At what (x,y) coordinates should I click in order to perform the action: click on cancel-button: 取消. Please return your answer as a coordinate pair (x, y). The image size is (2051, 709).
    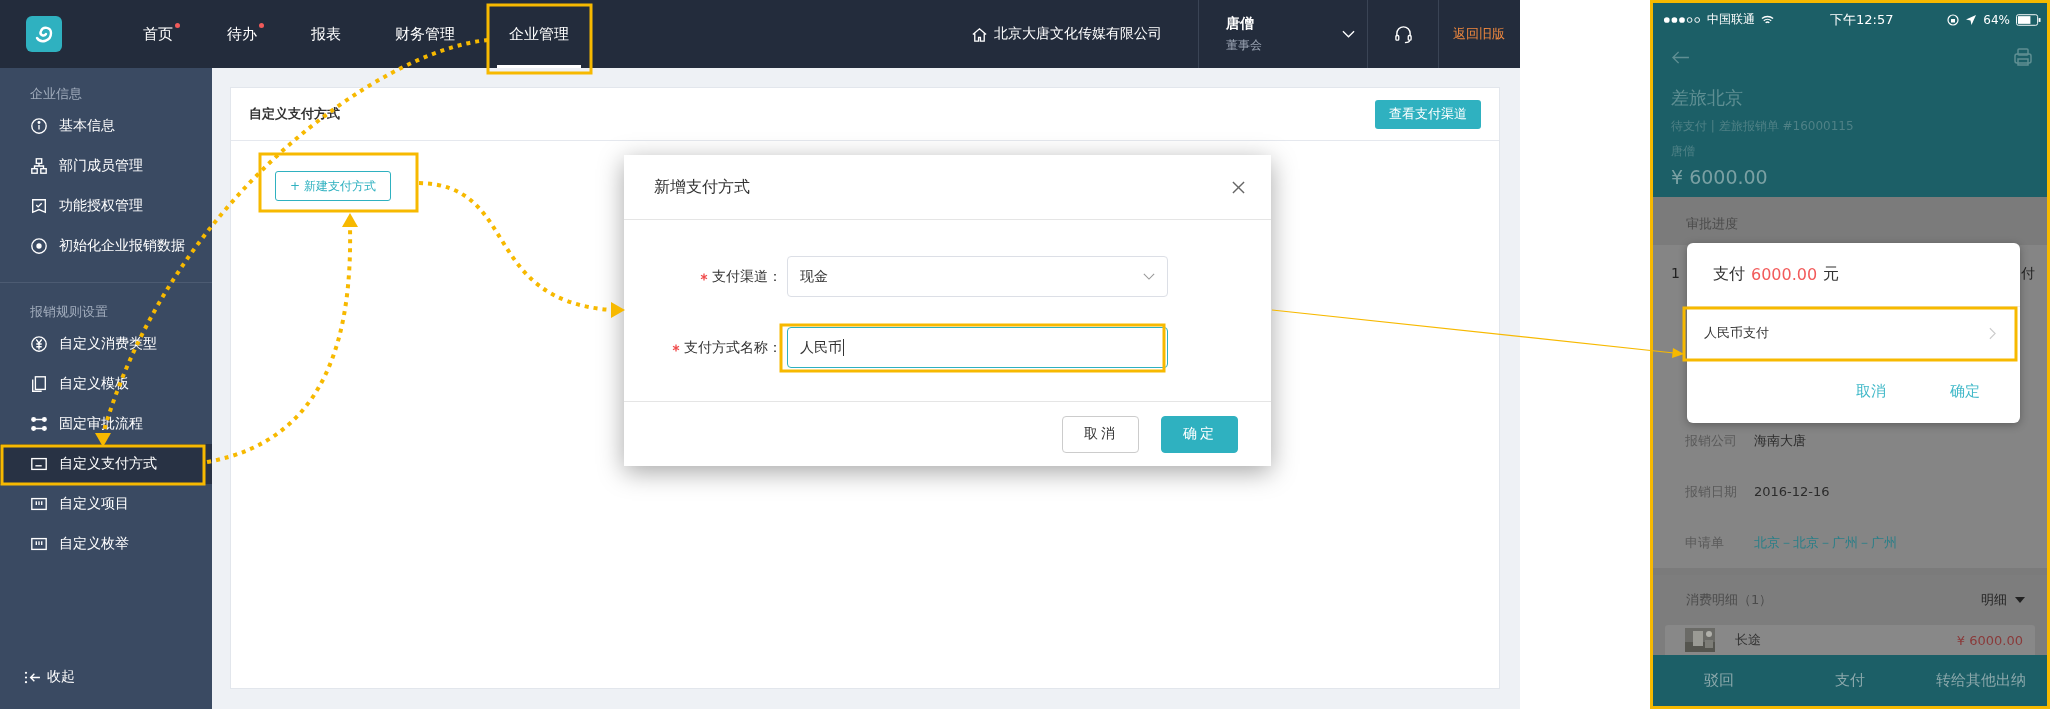
    Looking at the image, I should click on (1100, 434).